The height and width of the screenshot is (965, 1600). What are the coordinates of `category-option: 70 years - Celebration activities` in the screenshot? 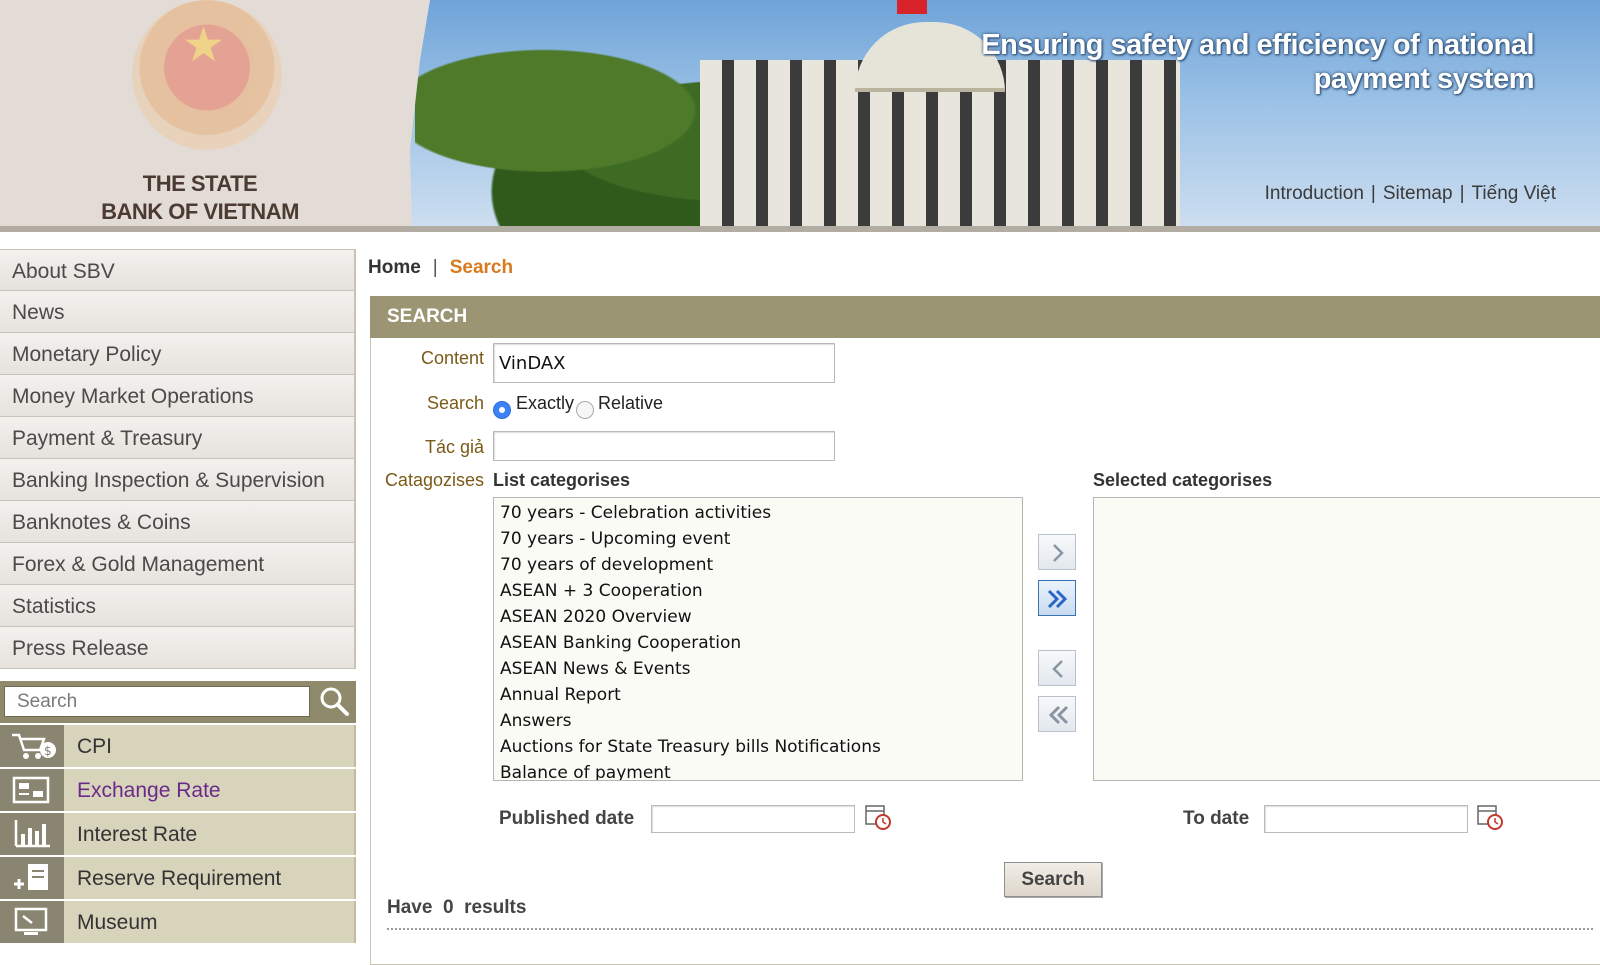 It's located at (758, 513).